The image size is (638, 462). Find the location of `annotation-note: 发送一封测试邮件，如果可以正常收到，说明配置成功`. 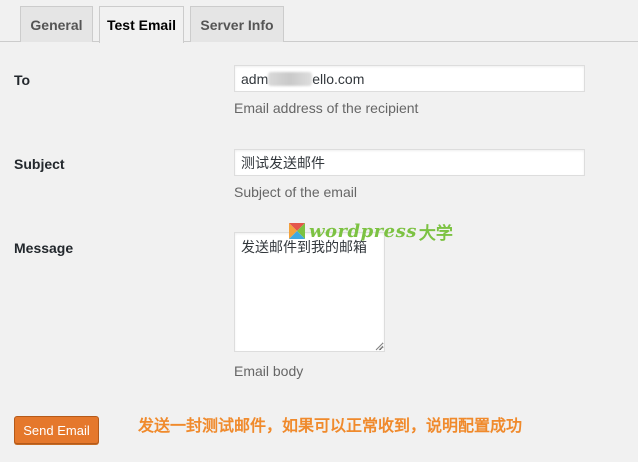

annotation-note: 发送一封测试邮件，如果可以正常收到，说明配置成功 is located at coordinates (330, 425).